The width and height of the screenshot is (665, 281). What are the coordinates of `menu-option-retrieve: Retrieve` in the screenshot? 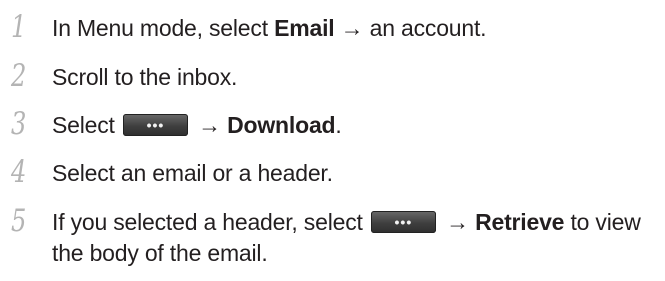 It's located at (520, 222).